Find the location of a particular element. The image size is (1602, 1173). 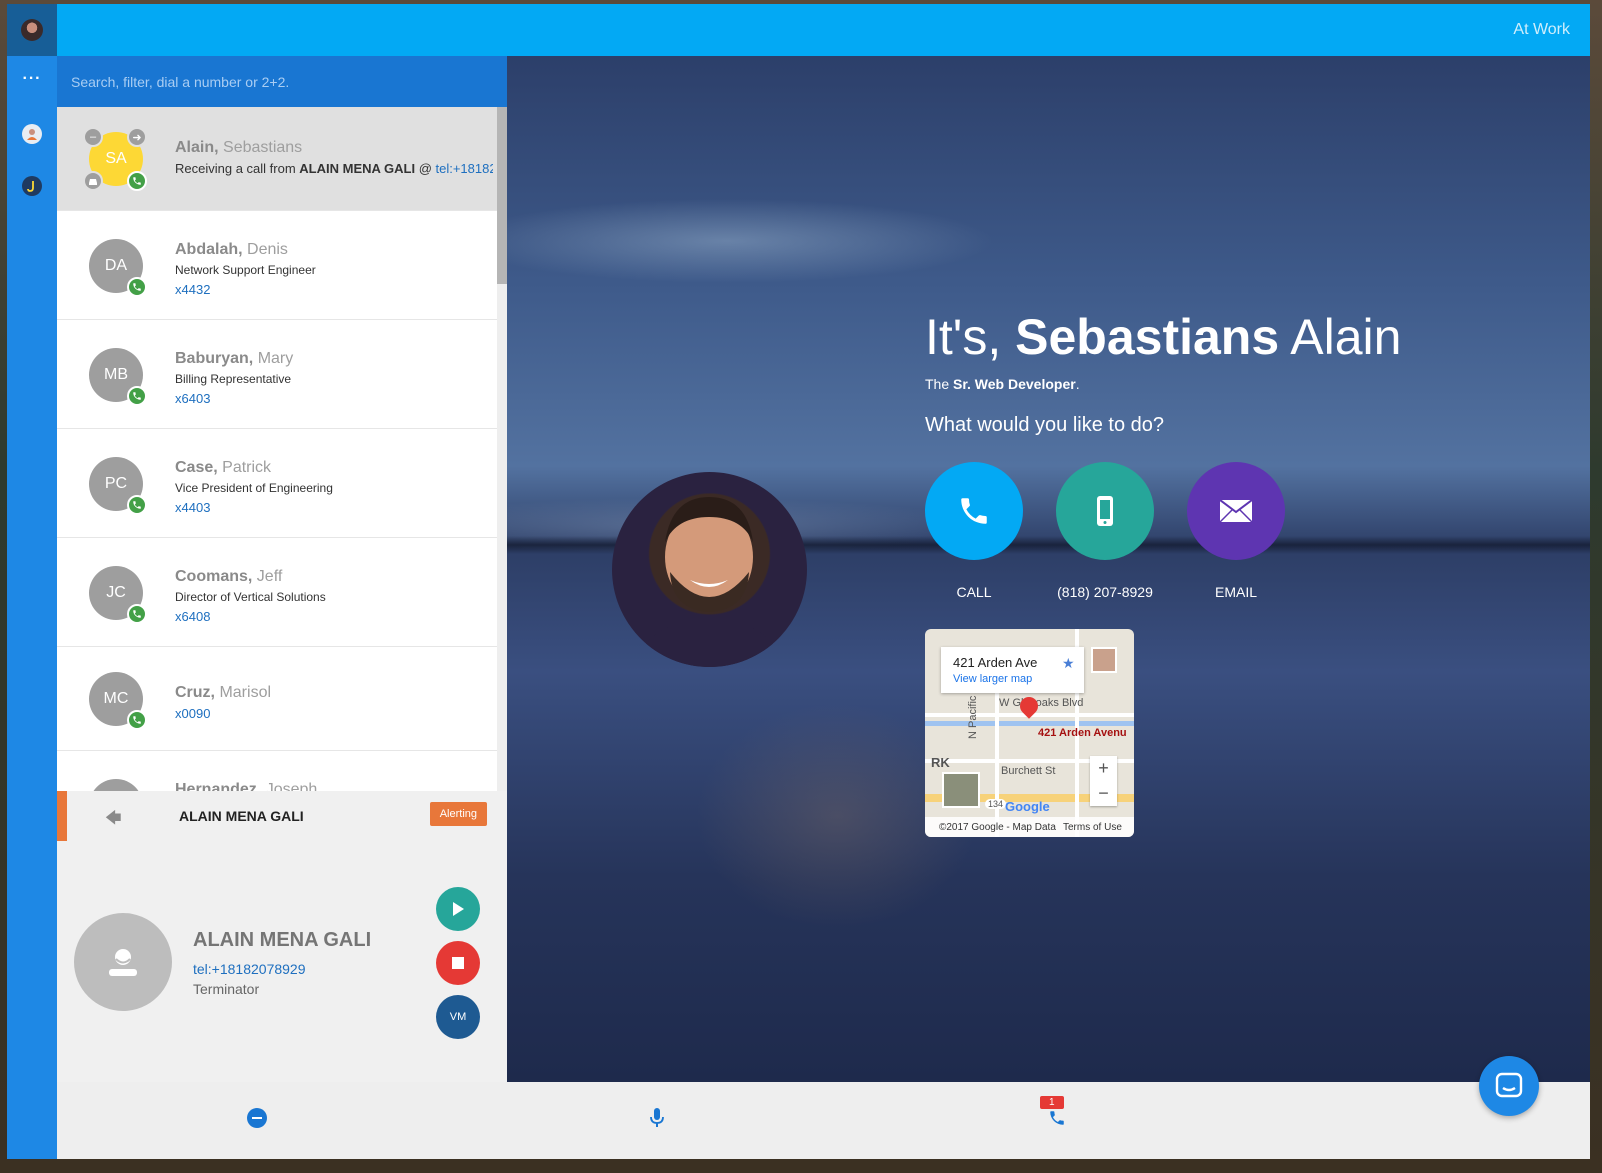

reject-button is located at coordinates (458, 963).